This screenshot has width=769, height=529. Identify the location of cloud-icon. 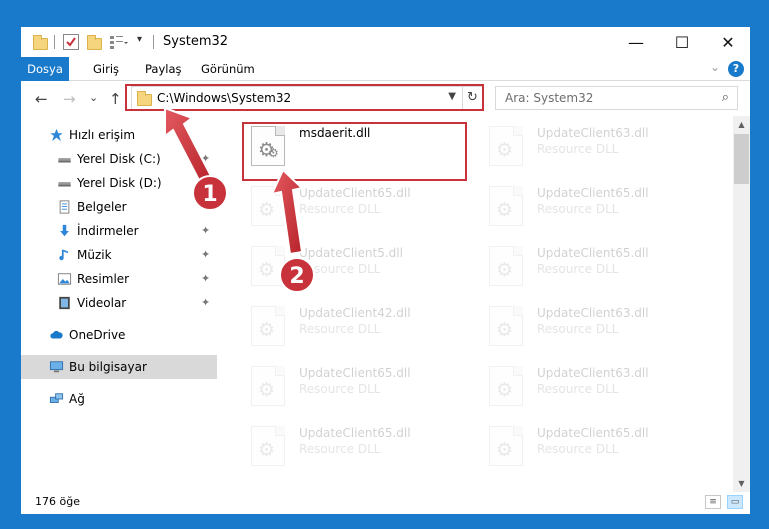
(56, 334).